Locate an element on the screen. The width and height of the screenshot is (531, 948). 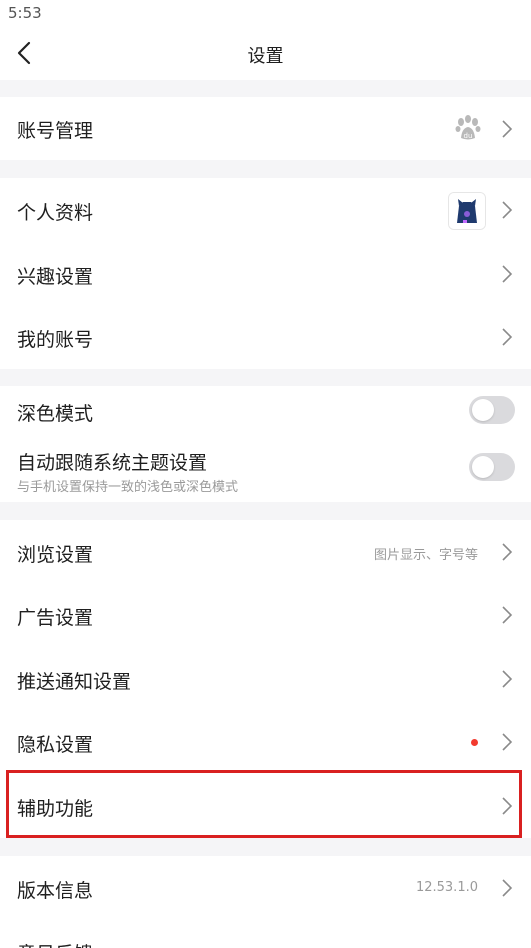
row-sublabel: 与手机设置保持一致的浅色或深色模式 is located at coordinates (128, 487).